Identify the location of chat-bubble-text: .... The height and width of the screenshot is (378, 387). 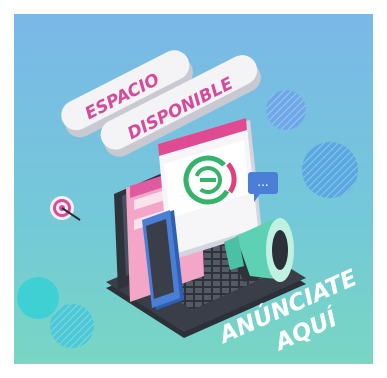
(262, 182).